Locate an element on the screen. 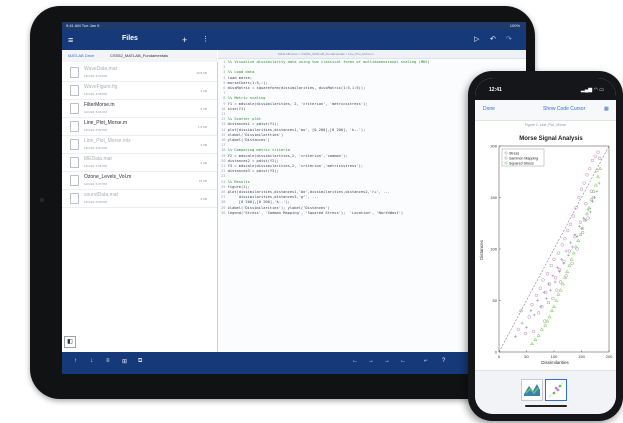 The image size is (623, 423). file-name: WaveFigure.fig is located at coordinates (101, 87).